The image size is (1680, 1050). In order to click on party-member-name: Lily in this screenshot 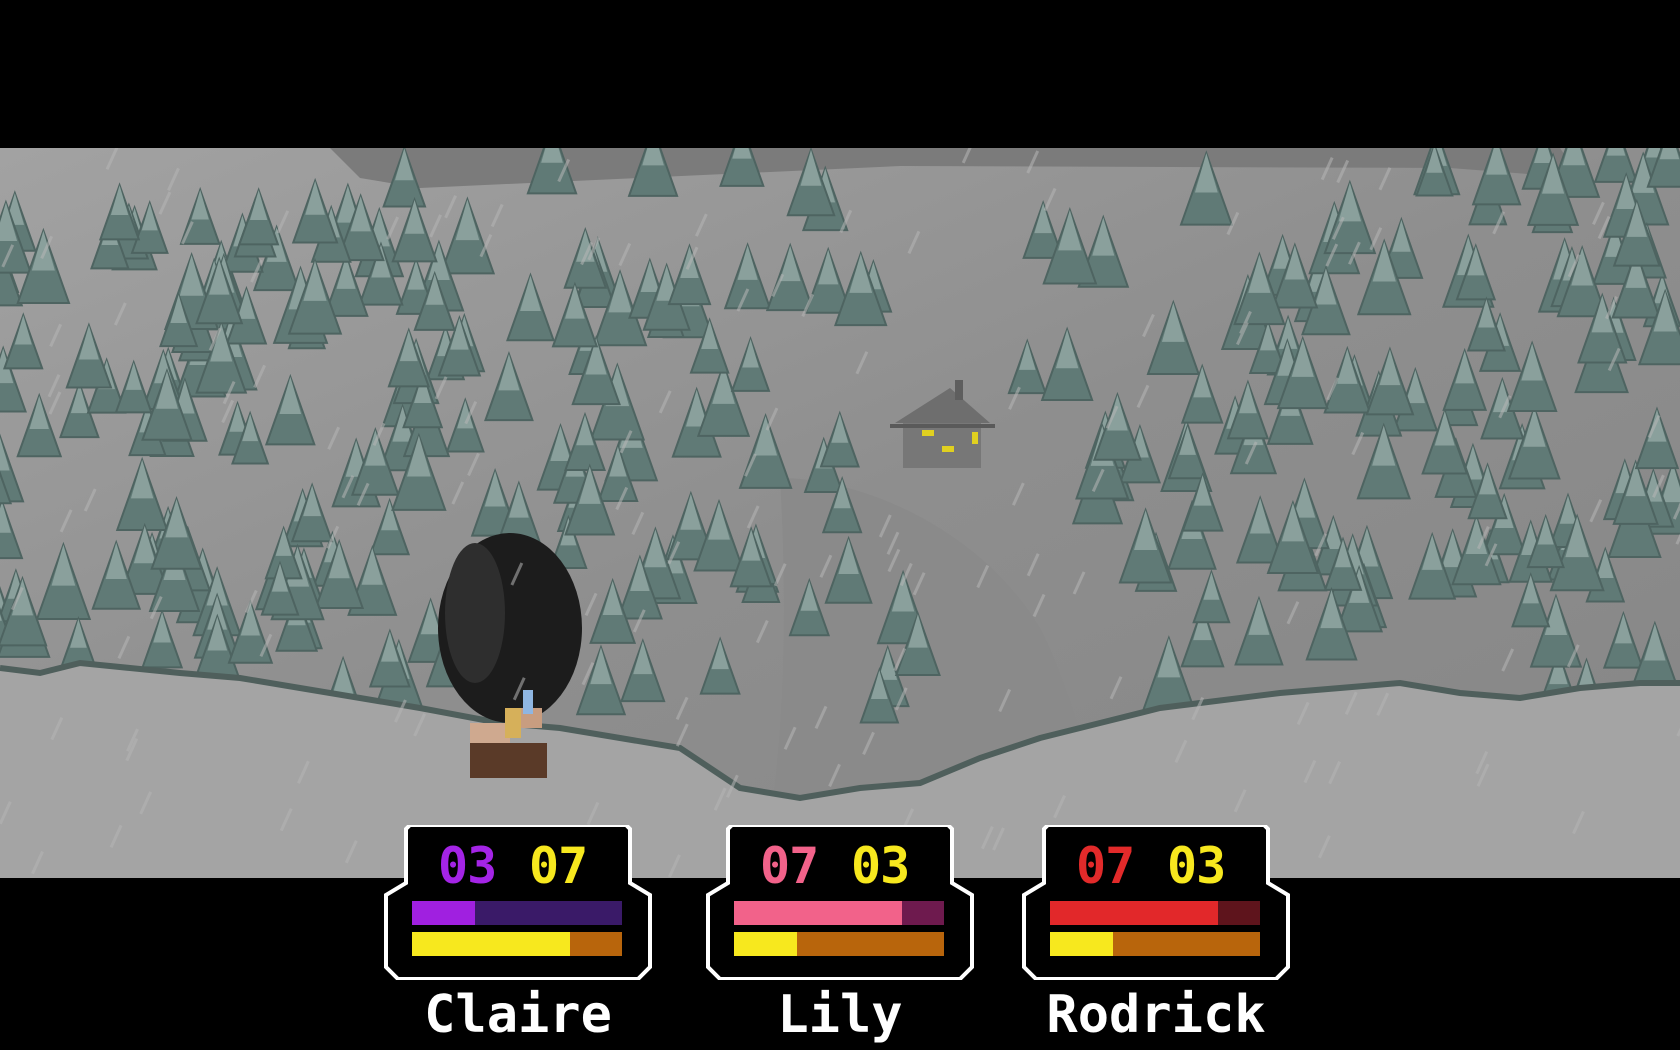, I will do `click(840, 1015)`.